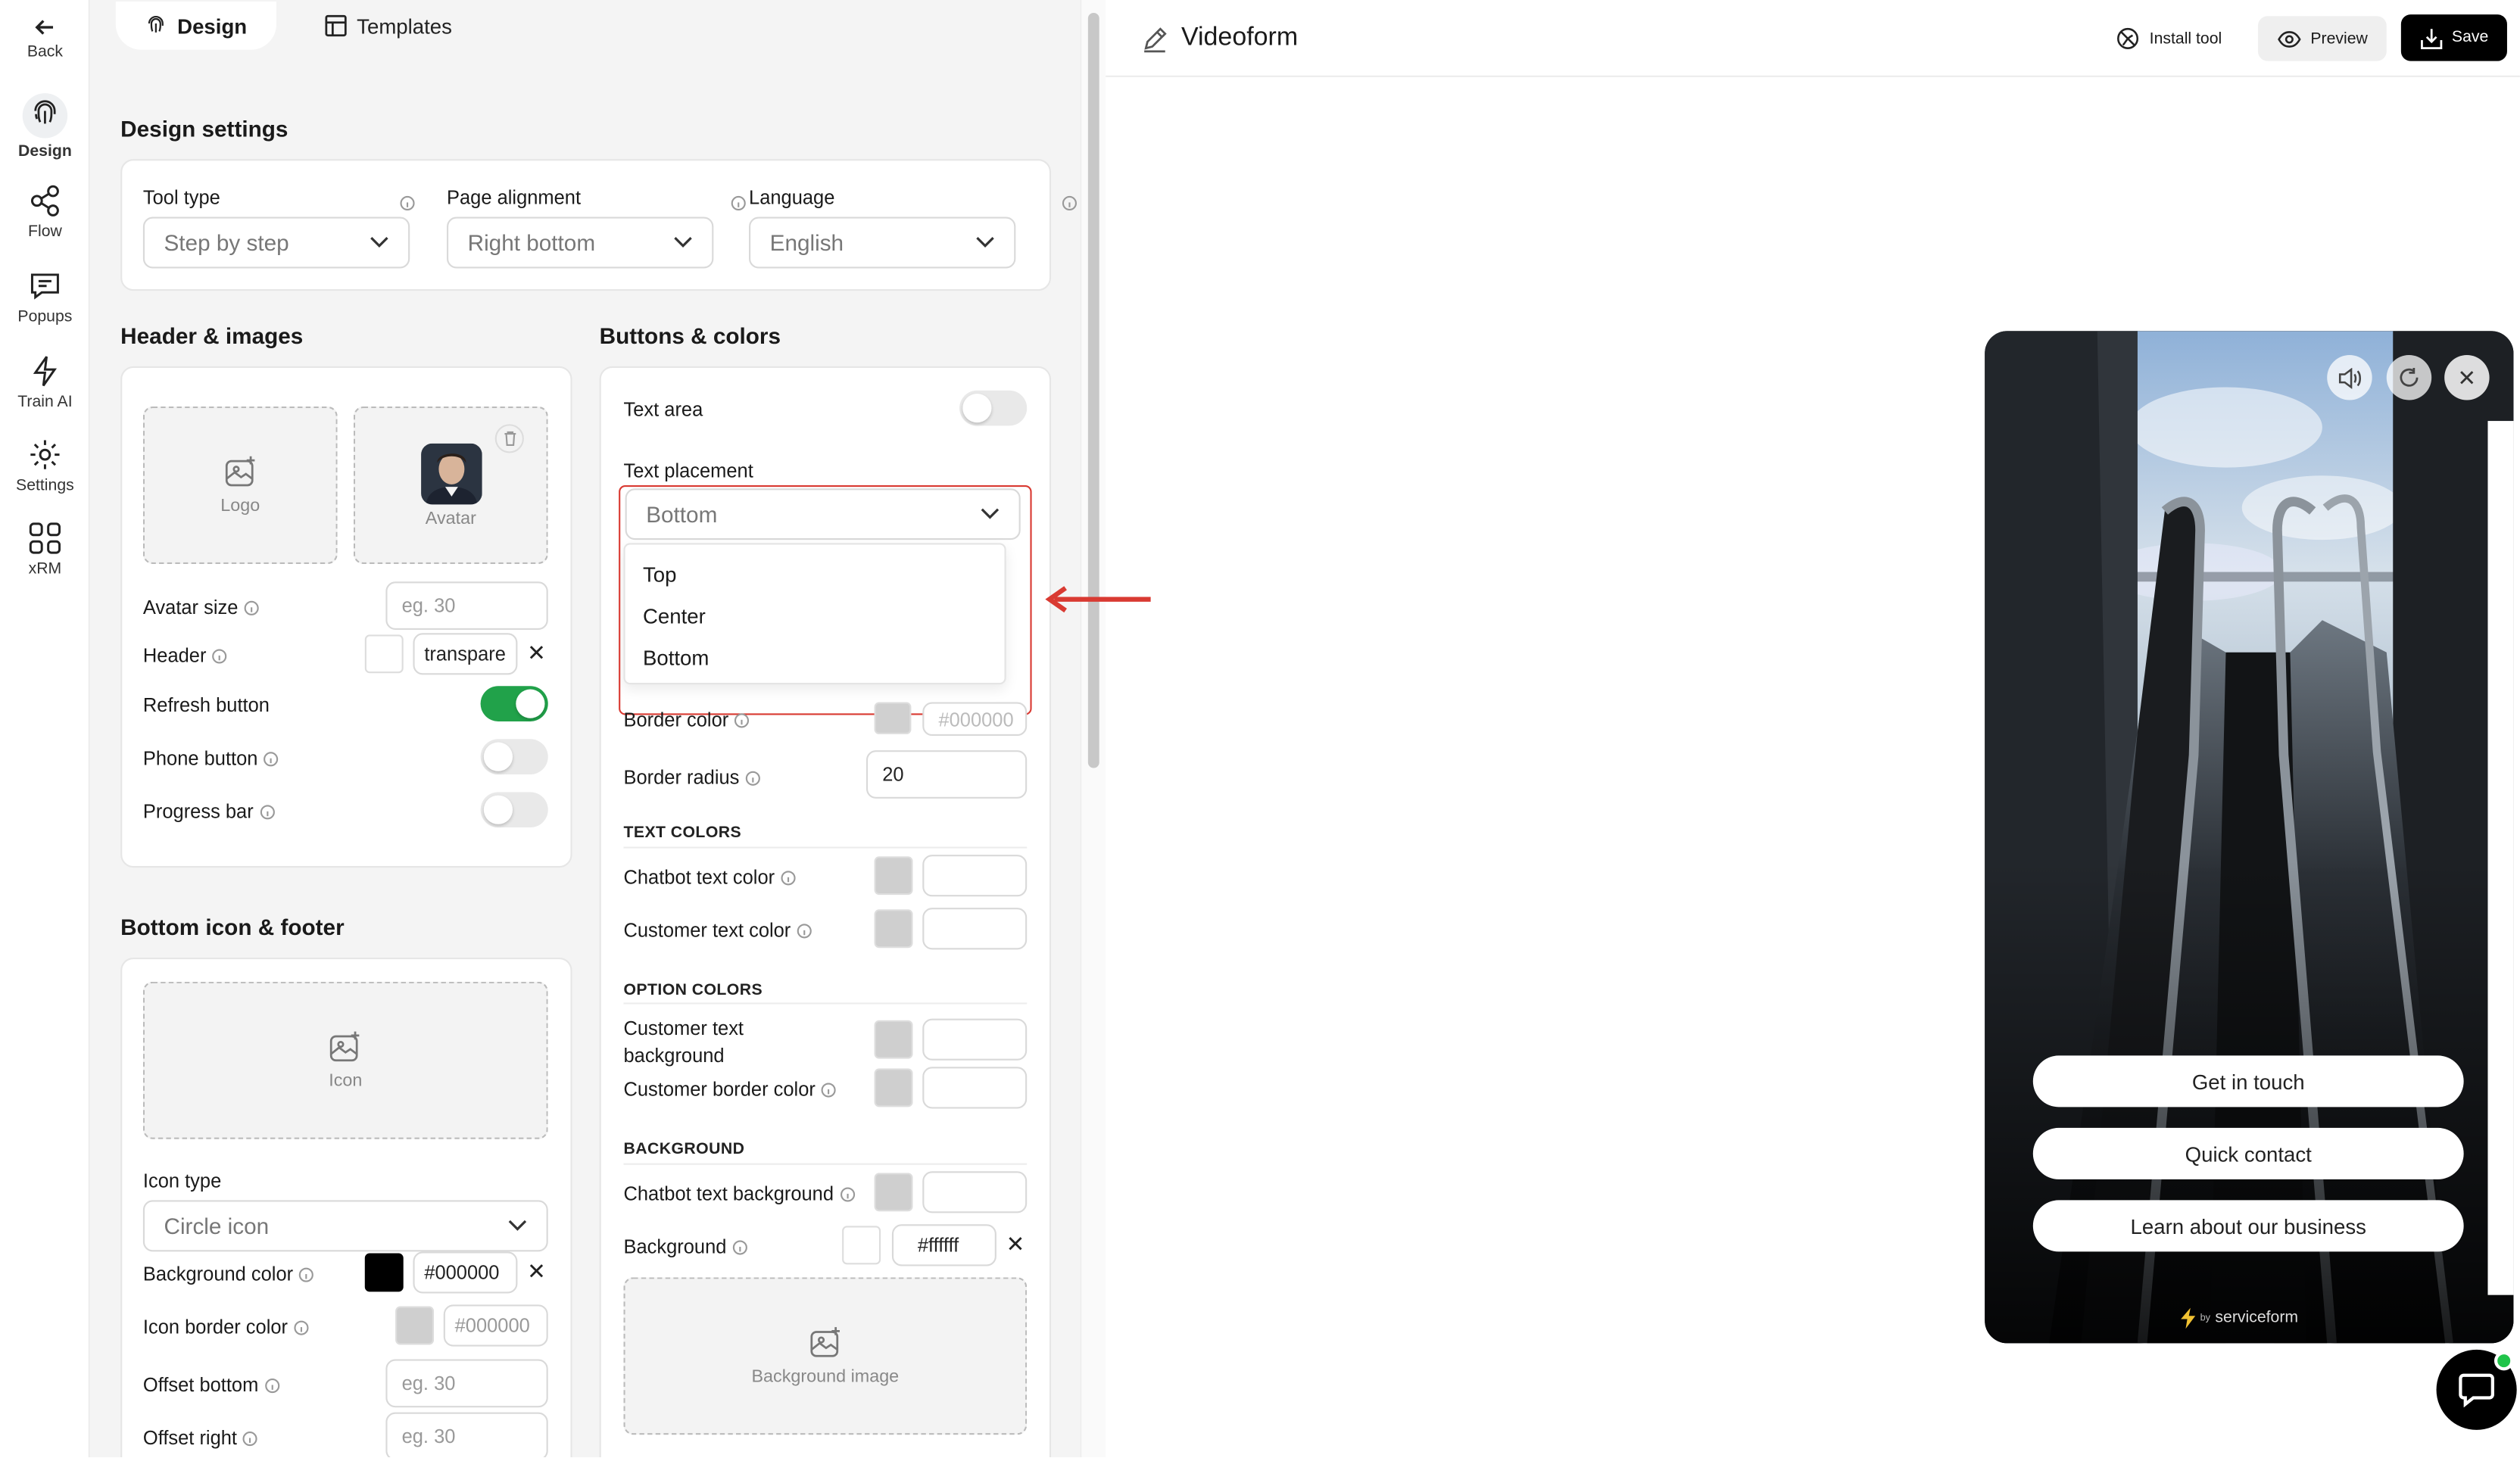  What do you see at coordinates (44, 201) in the screenshot?
I see `share-icon` at bounding box center [44, 201].